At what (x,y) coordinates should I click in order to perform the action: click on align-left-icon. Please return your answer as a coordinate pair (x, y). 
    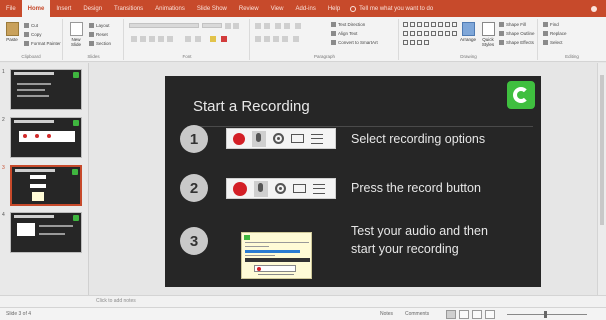
    Looking at the image, I should click on (258, 39).